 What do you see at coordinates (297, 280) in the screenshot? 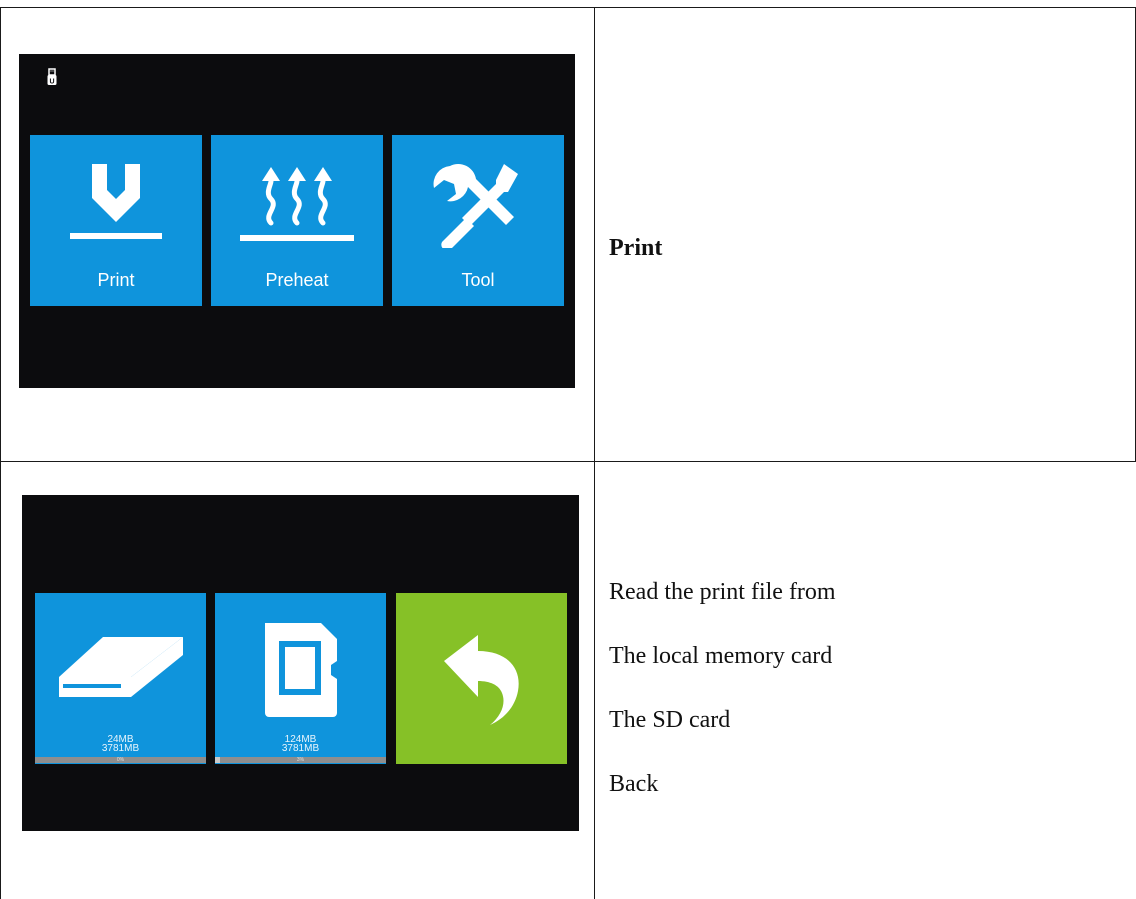
I see `preheat-label: Preheat` at bounding box center [297, 280].